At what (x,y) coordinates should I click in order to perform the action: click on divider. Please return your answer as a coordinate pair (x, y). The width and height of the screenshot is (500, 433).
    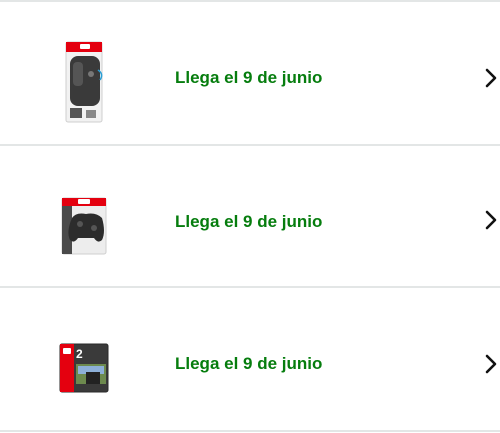
    Looking at the image, I should click on (250, 431).